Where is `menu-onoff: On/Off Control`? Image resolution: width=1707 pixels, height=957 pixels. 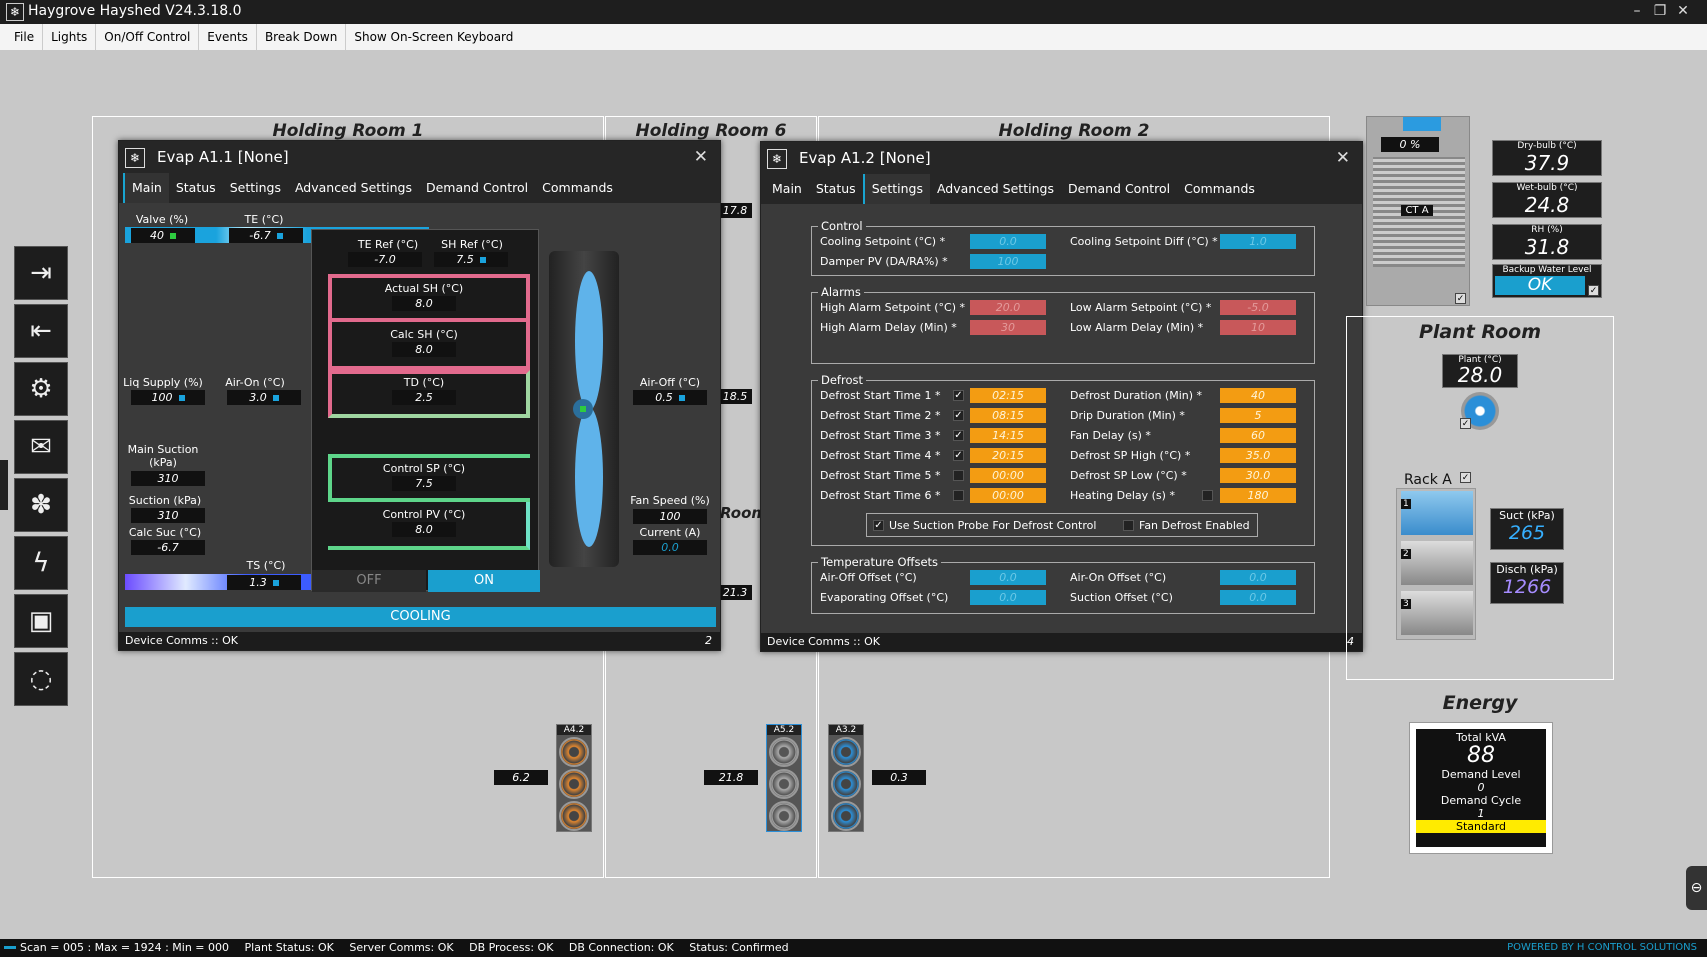 menu-onoff: On/Off Control is located at coordinates (148, 37).